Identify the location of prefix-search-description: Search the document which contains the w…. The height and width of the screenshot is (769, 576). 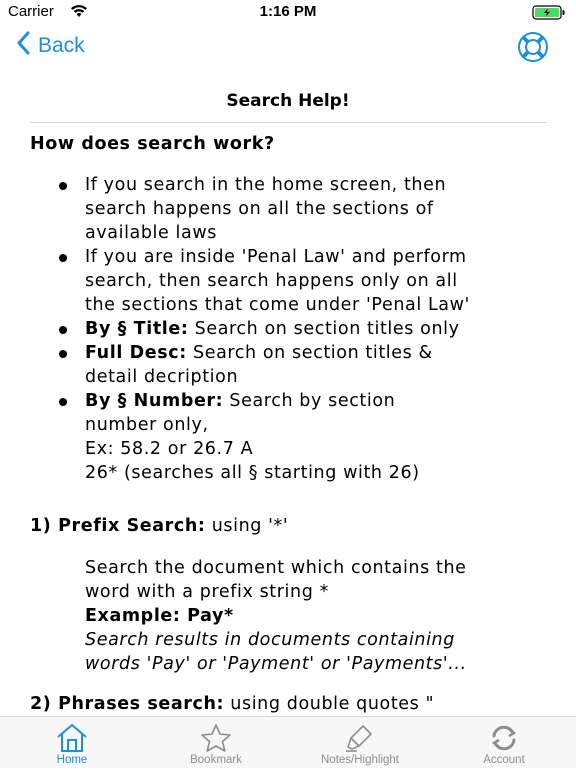
(325, 616).